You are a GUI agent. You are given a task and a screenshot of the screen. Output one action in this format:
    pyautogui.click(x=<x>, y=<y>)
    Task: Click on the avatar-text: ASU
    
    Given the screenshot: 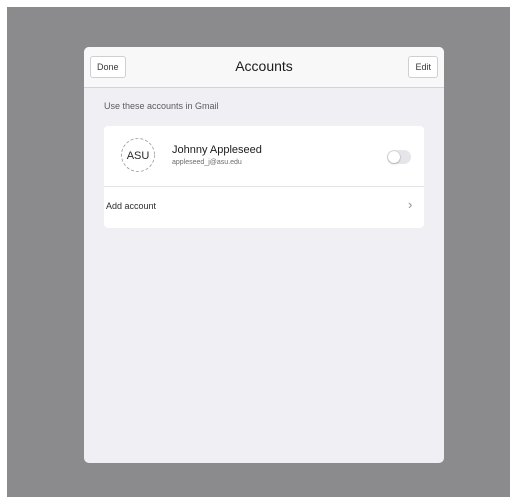 What is the action you would take?
    pyautogui.click(x=138, y=156)
    